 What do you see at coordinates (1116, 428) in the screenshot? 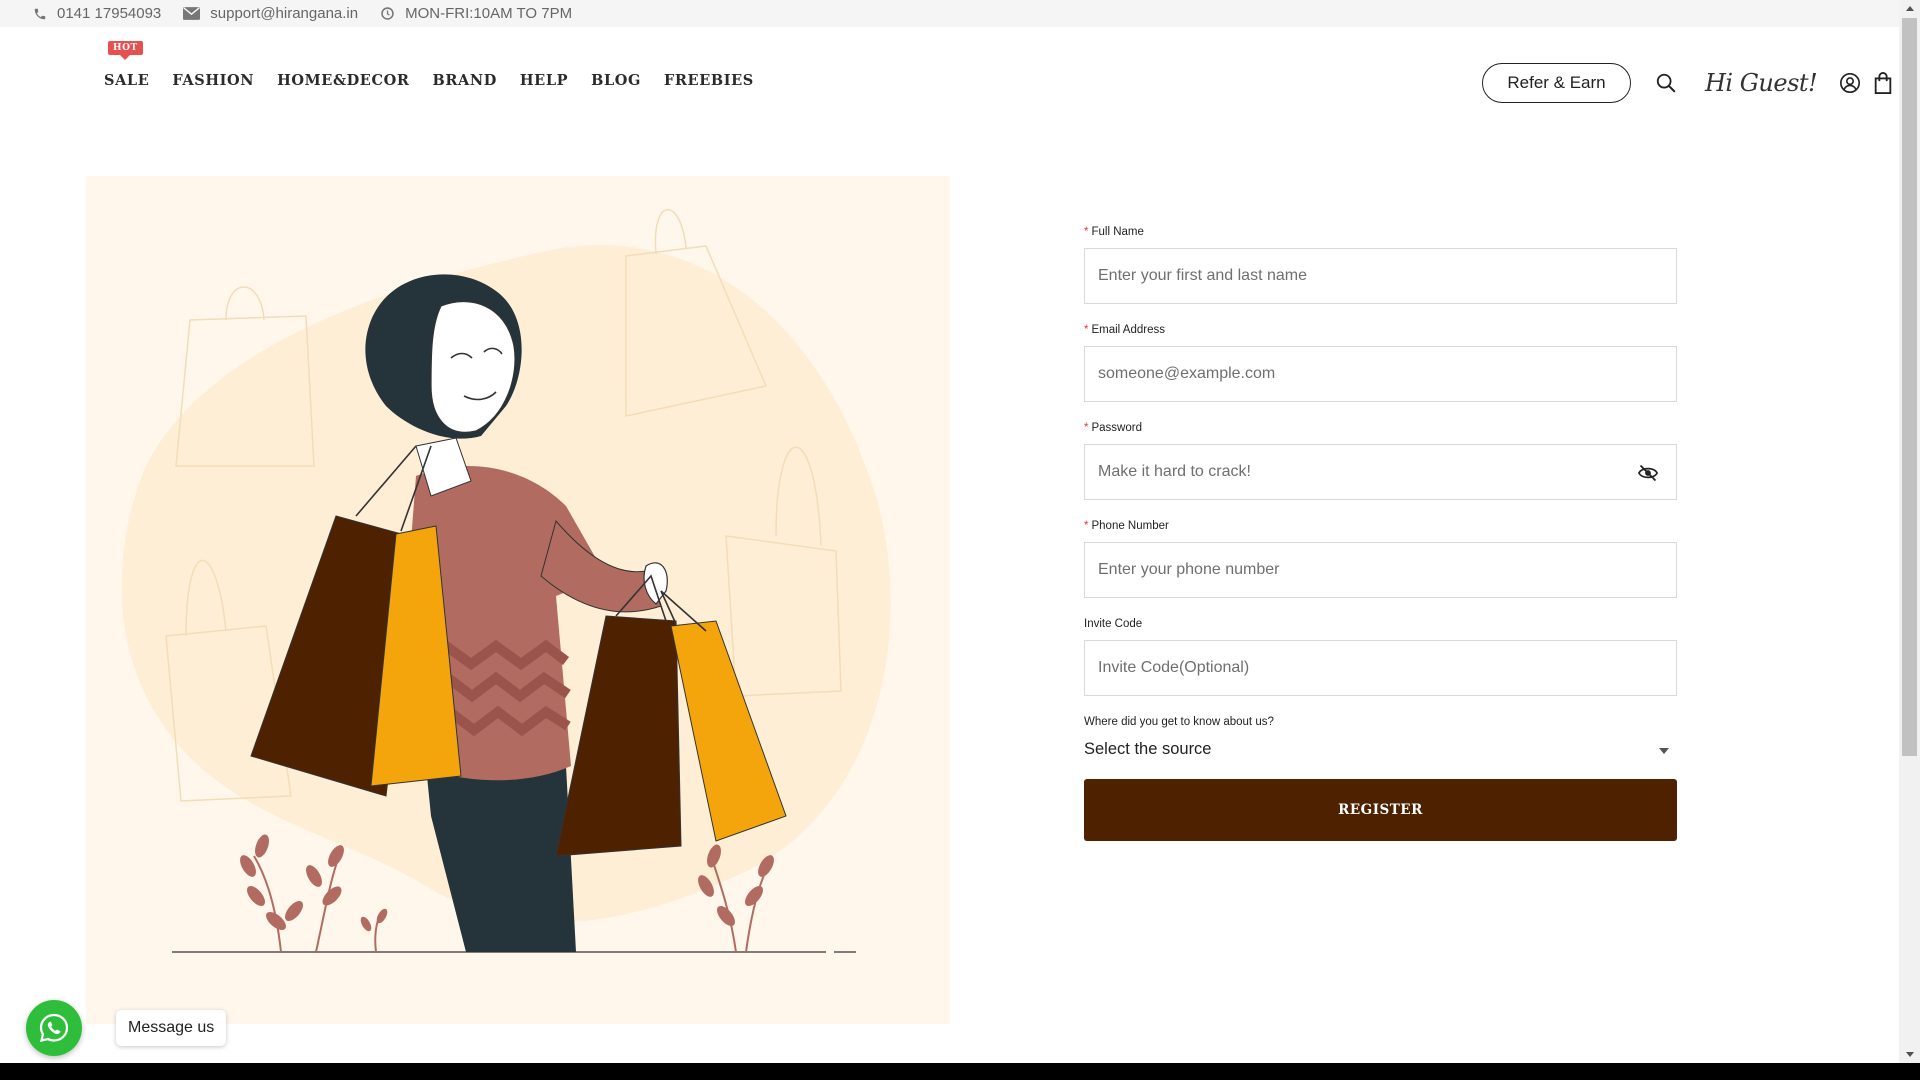
I see `label-text: Password` at bounding box center [1116, 428].